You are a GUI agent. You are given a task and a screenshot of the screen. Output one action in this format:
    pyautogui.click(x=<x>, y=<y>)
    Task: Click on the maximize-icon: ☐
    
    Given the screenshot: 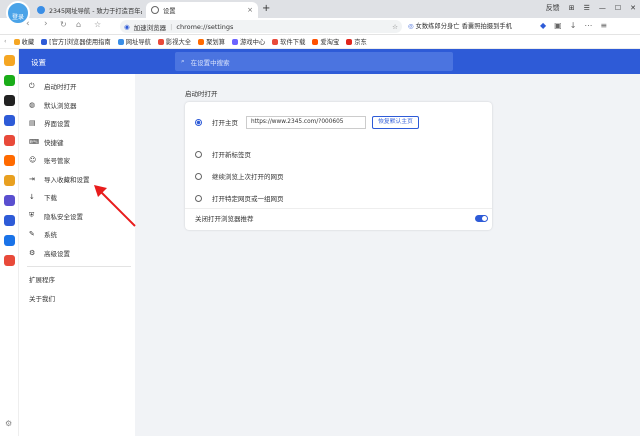 What is the action you would take?
    pyautogui.click(x=618, y=8)
    